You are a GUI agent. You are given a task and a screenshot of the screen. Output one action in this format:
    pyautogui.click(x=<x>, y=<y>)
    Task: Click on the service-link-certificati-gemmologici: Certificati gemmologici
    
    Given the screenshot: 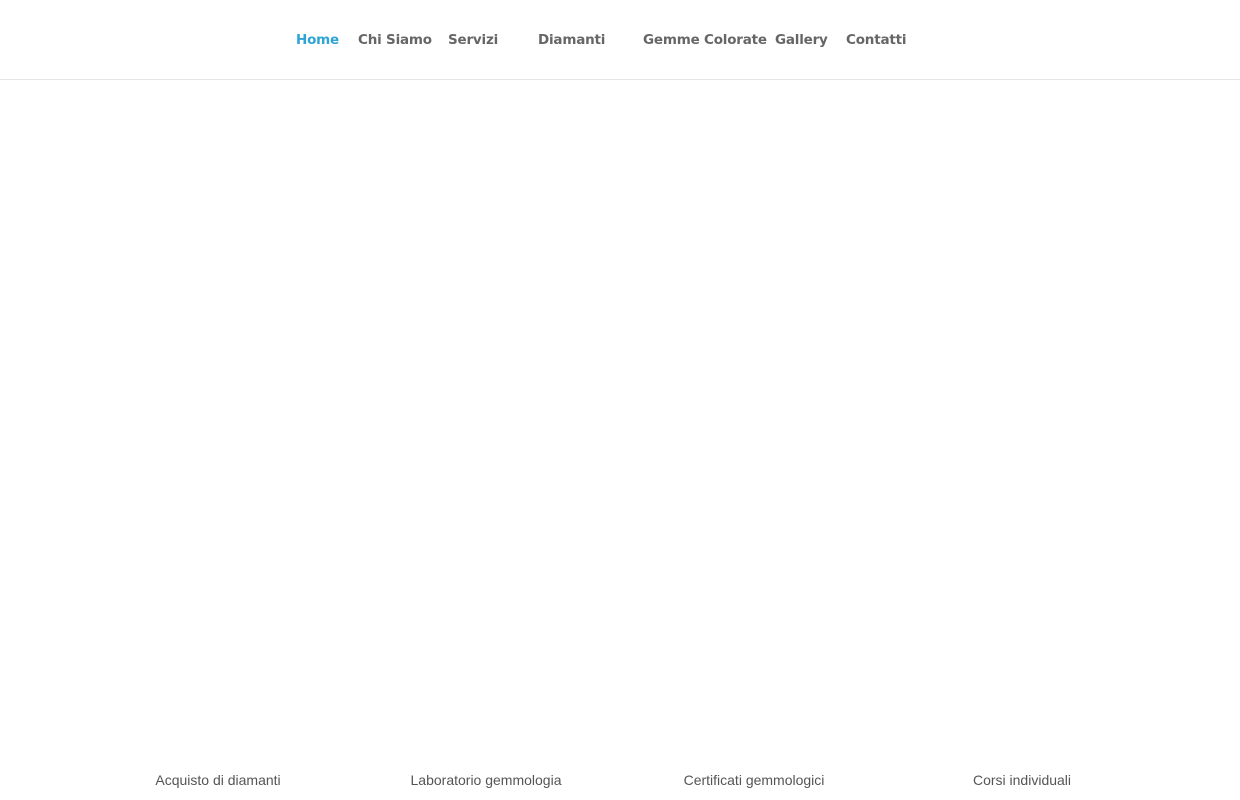 What is the action you would take?
    pyautogui.click(x=754, y=780)
    